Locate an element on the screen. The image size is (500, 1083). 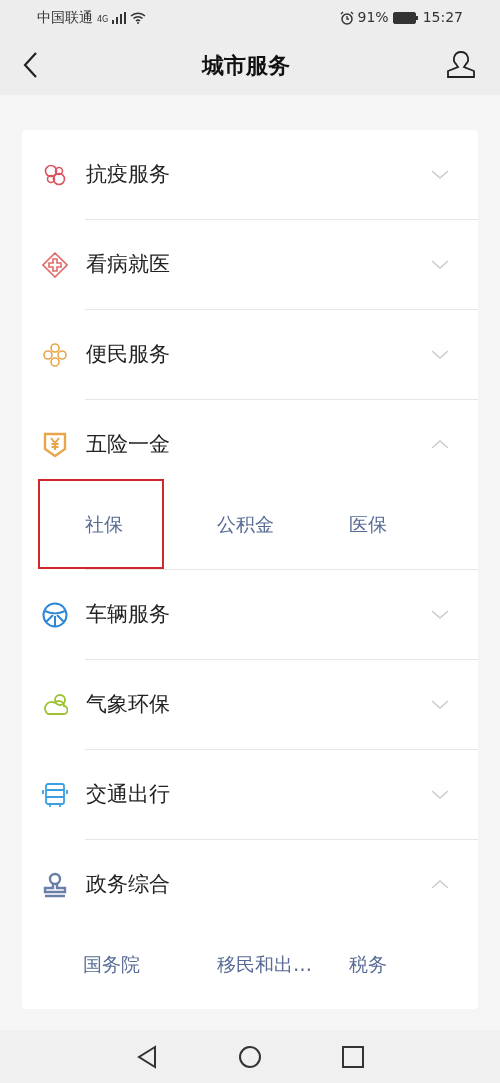
category-row: 便民服务 is located at coordinates (250, 354).